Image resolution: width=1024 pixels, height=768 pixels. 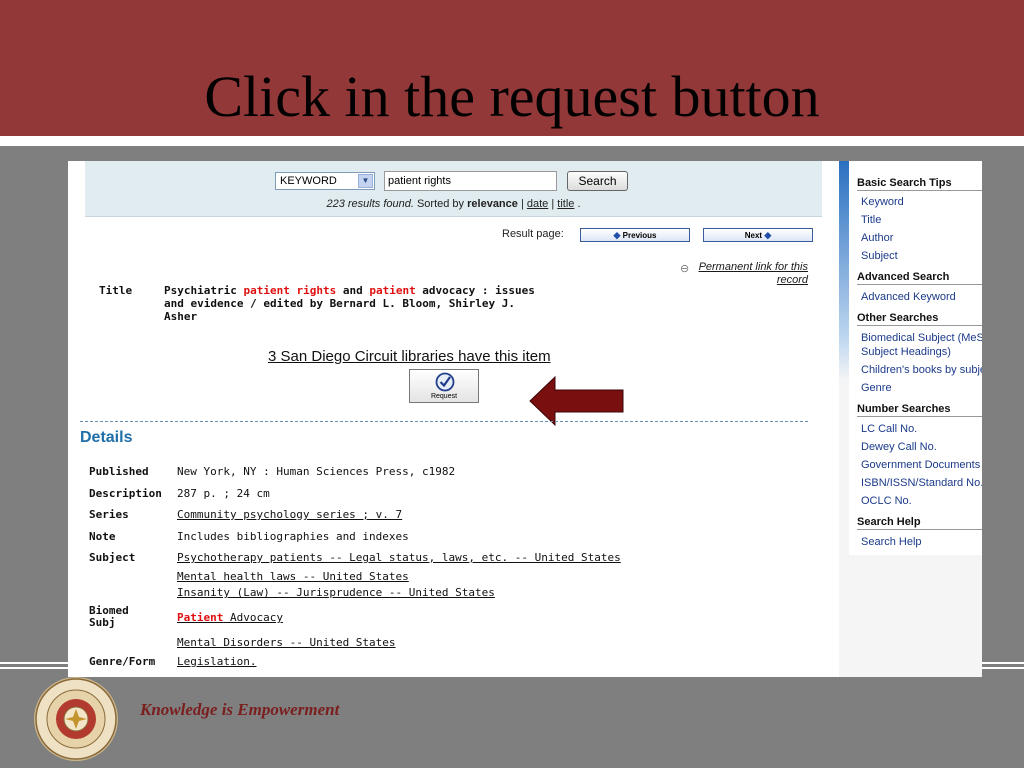 I want to click on sort-end: ., so click(x=579, y=204).